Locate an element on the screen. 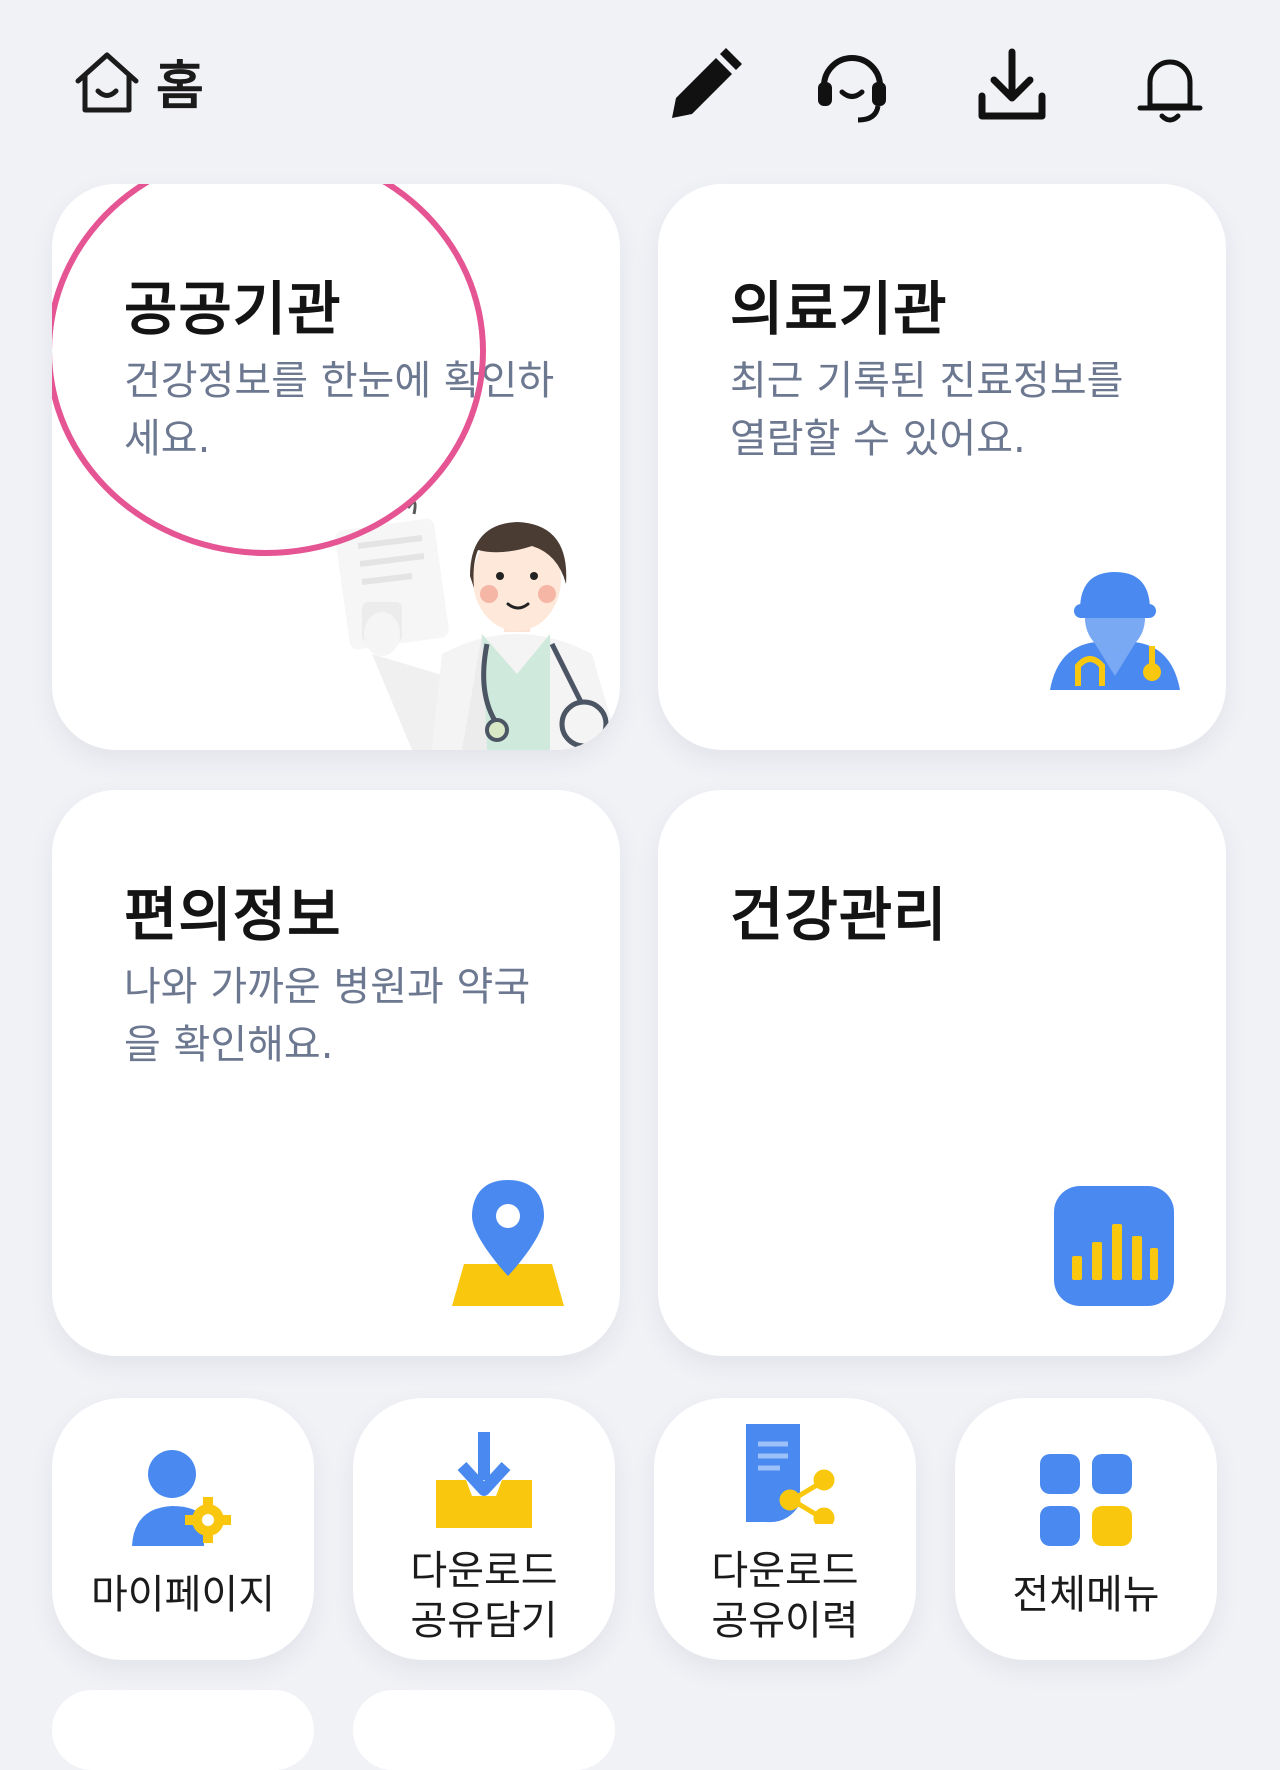 This screenshot has width=1280, height=1770. quick-all-menu: 전체메뉴 is located at coordinates (1086, 1529).